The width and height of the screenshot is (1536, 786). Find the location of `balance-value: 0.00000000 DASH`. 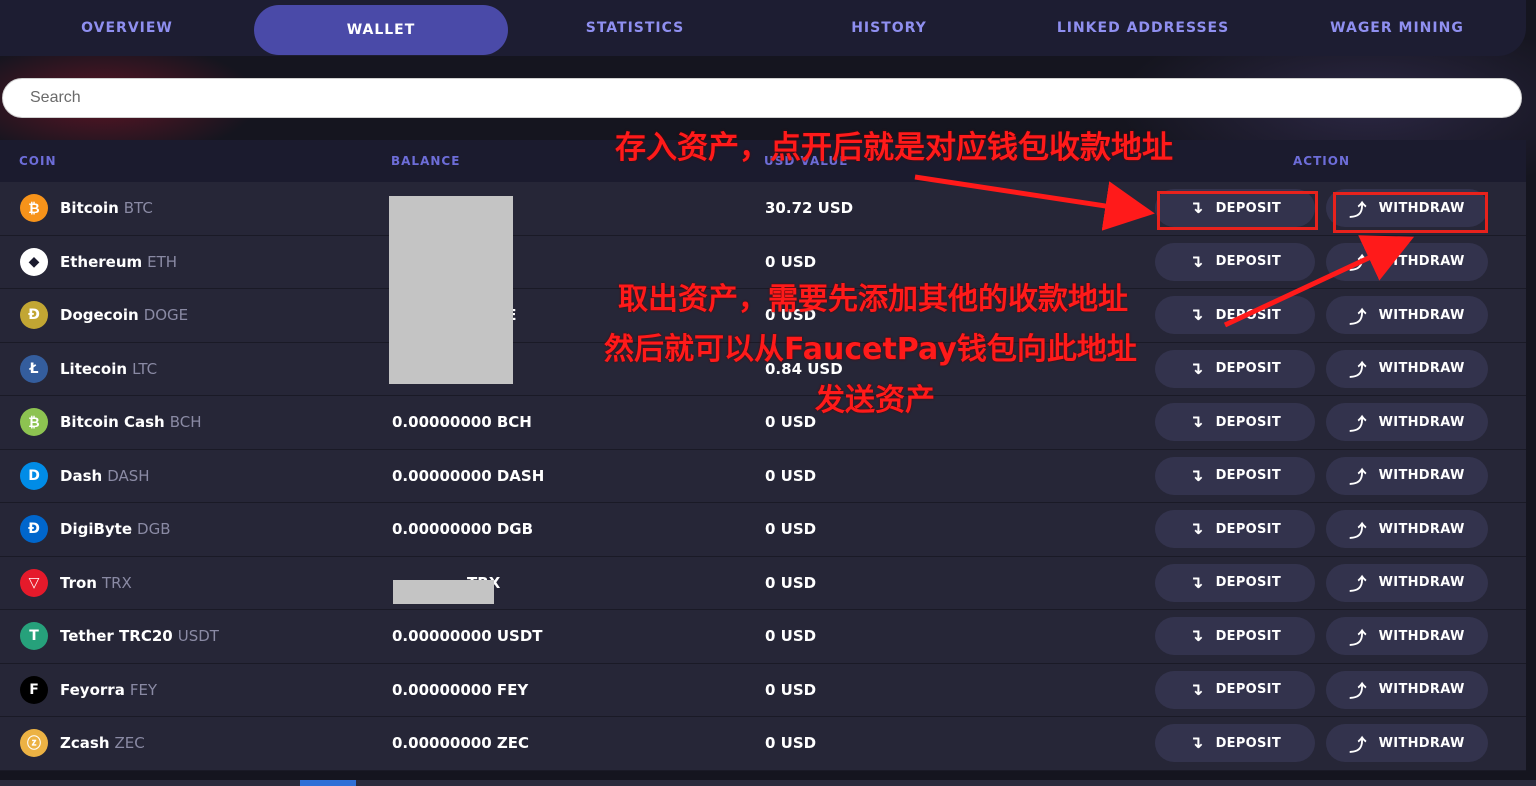

balance-value: 0.00000000 DASH is located at coordinates (468, 475).